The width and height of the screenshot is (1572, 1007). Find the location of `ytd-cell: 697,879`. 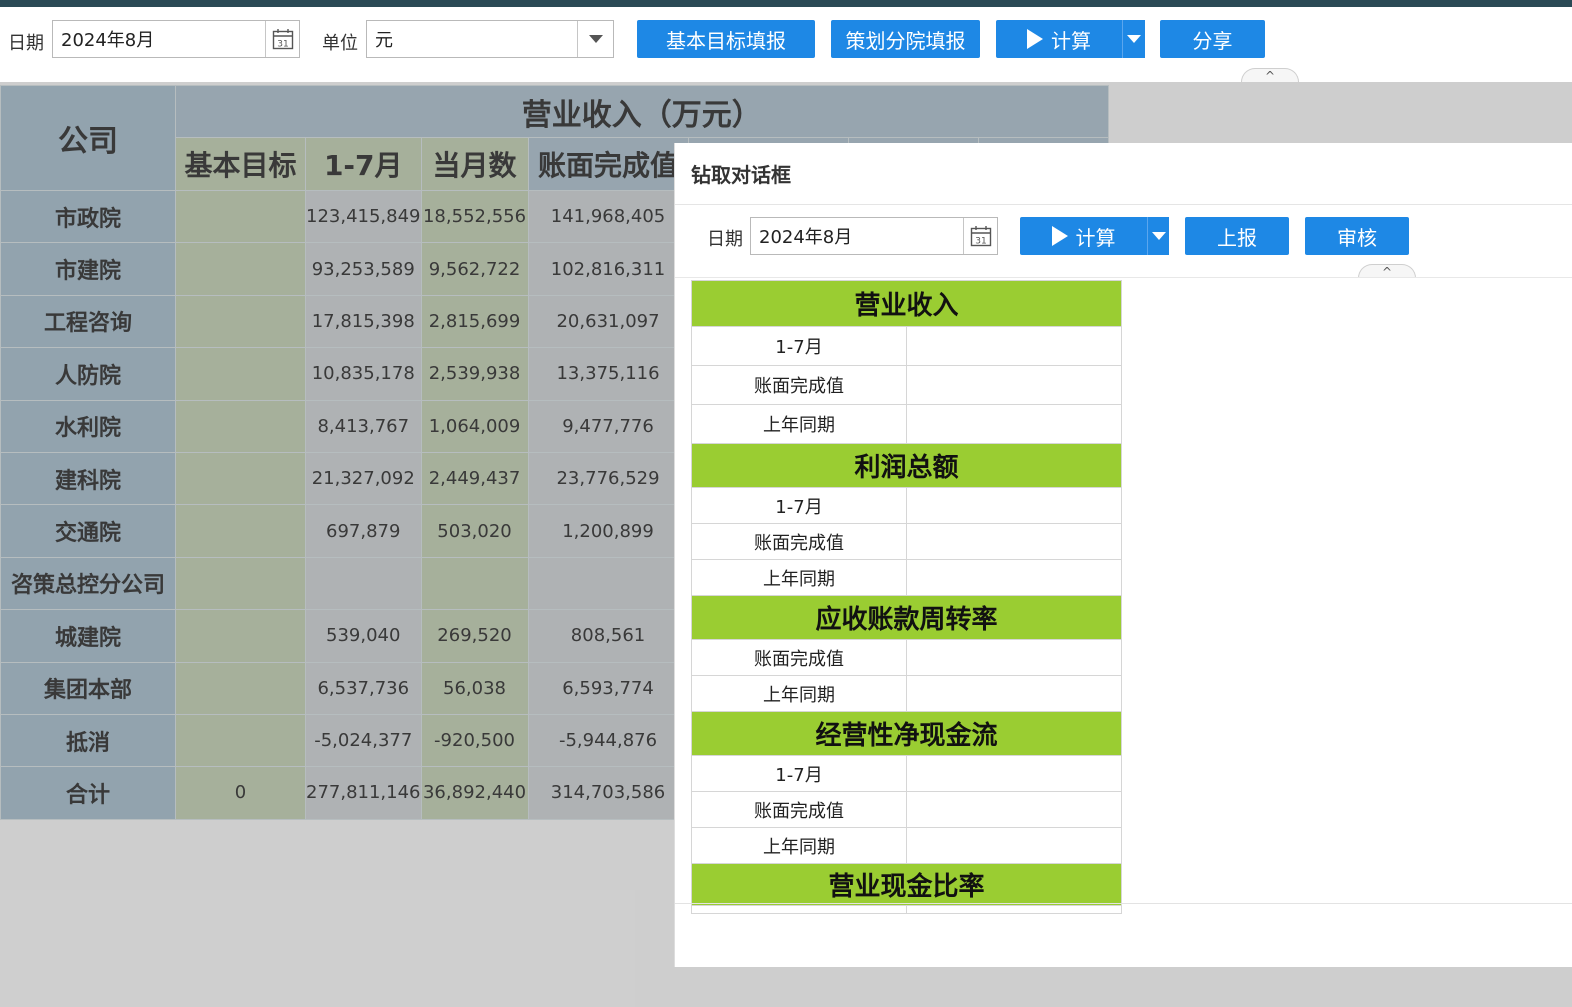

ytd-cell: 697,879 is located at coordinates (363, 531).